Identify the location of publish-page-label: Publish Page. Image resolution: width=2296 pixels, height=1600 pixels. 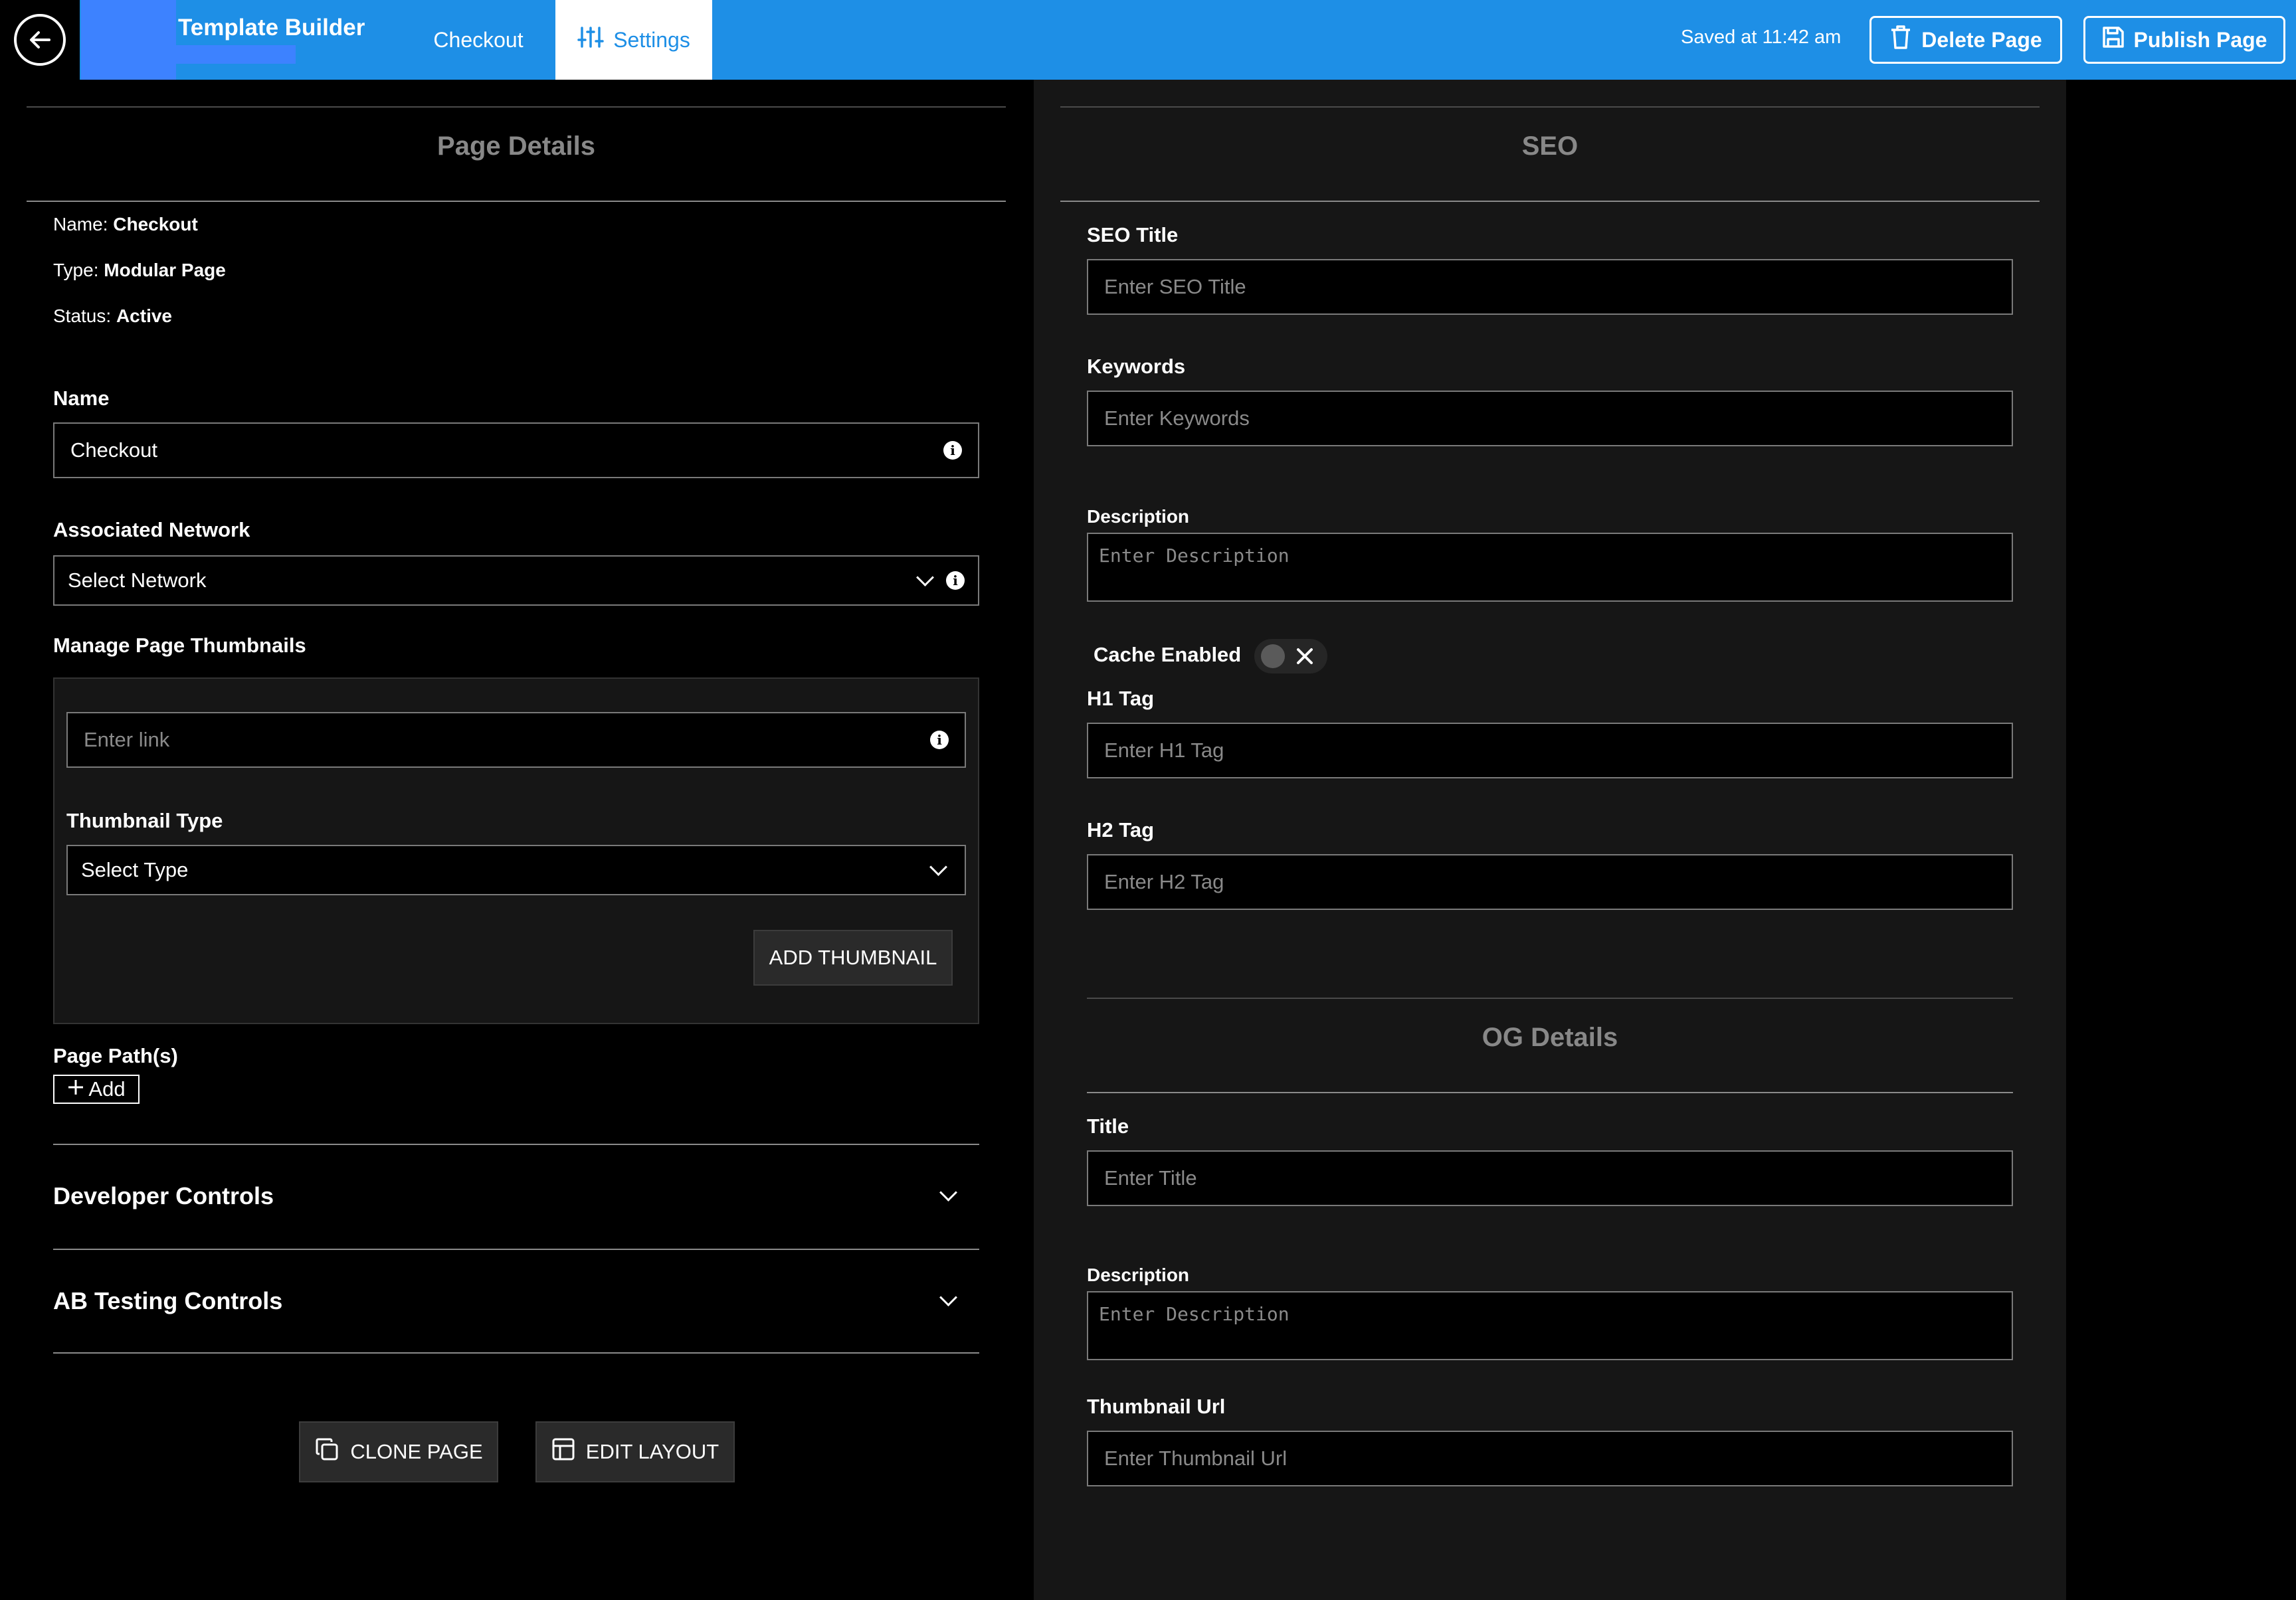
(2200, 39).